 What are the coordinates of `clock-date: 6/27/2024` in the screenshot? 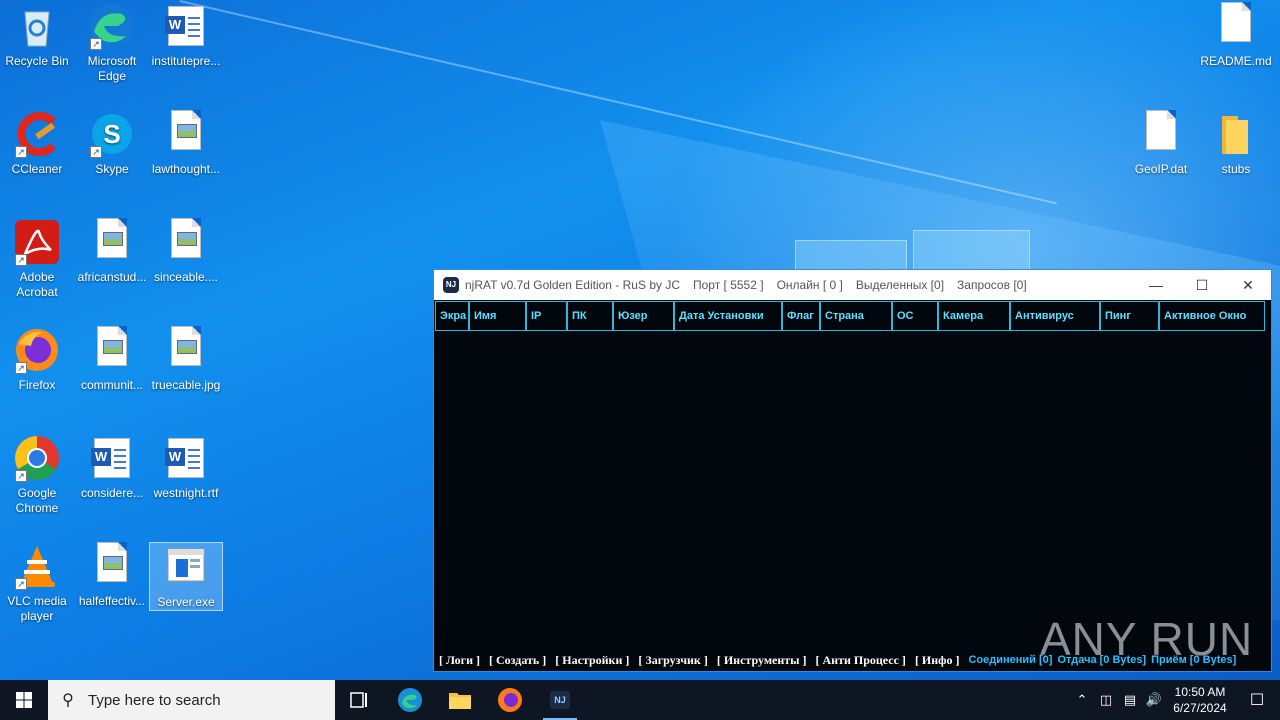 It's located at (1200, 708).